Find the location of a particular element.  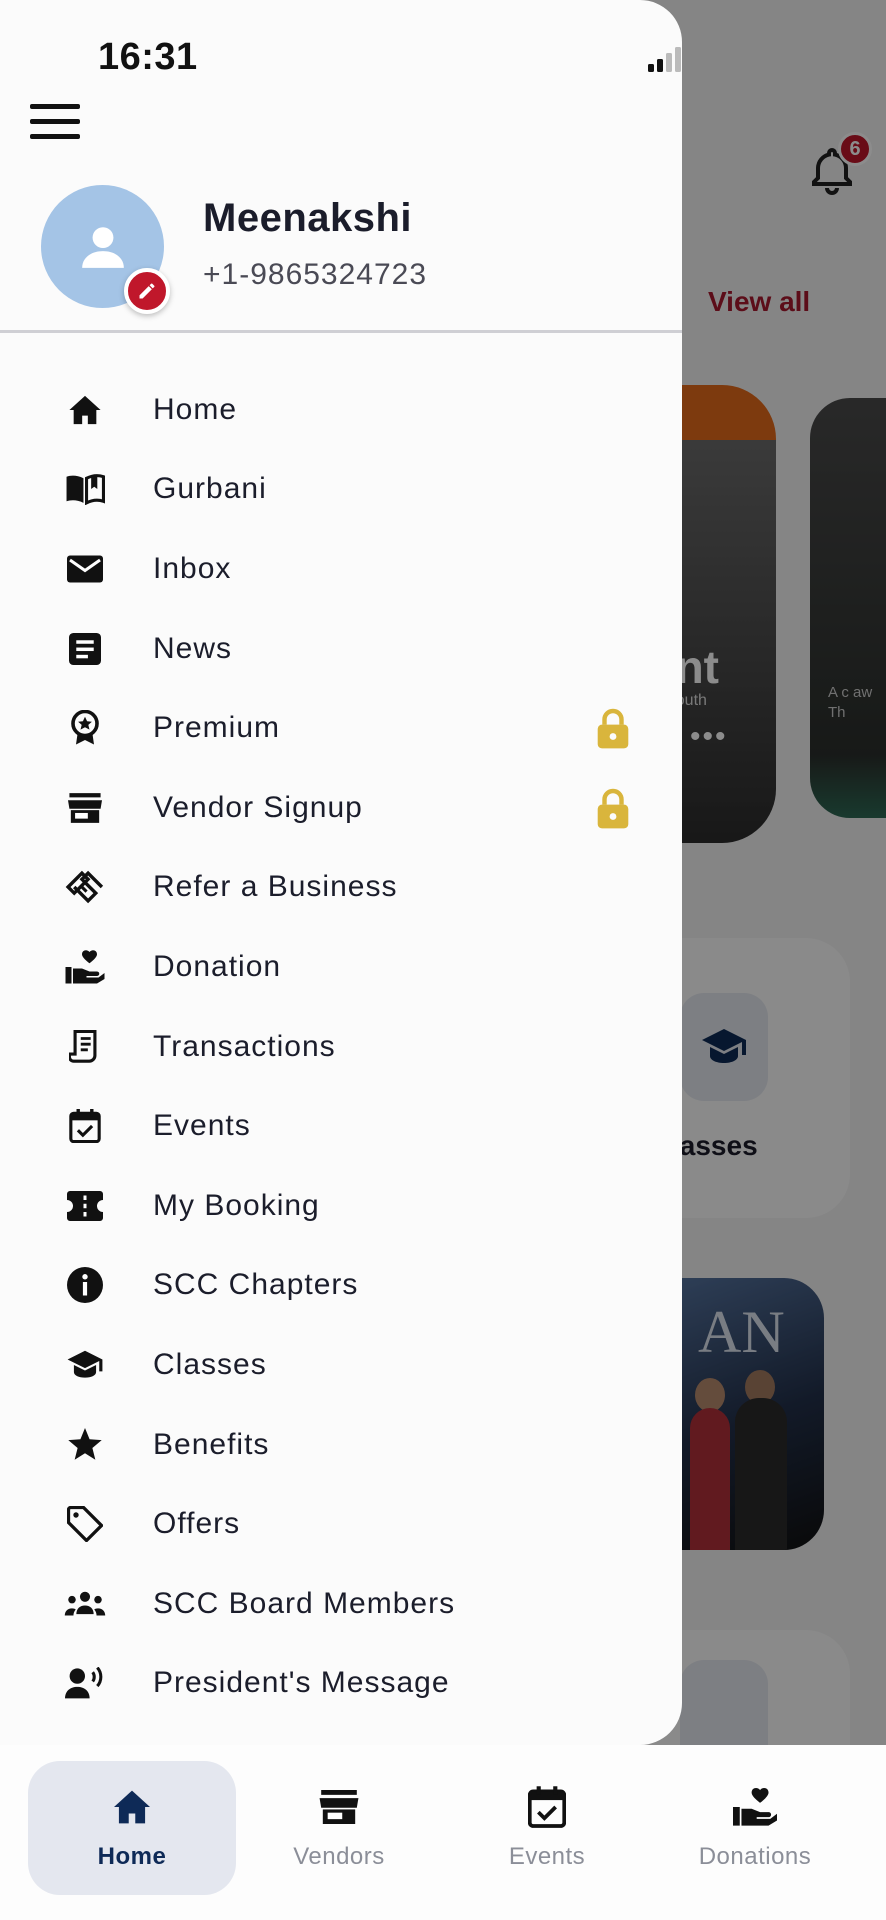

menu-item-label: Benefits is located at coordinates (211, 1444).